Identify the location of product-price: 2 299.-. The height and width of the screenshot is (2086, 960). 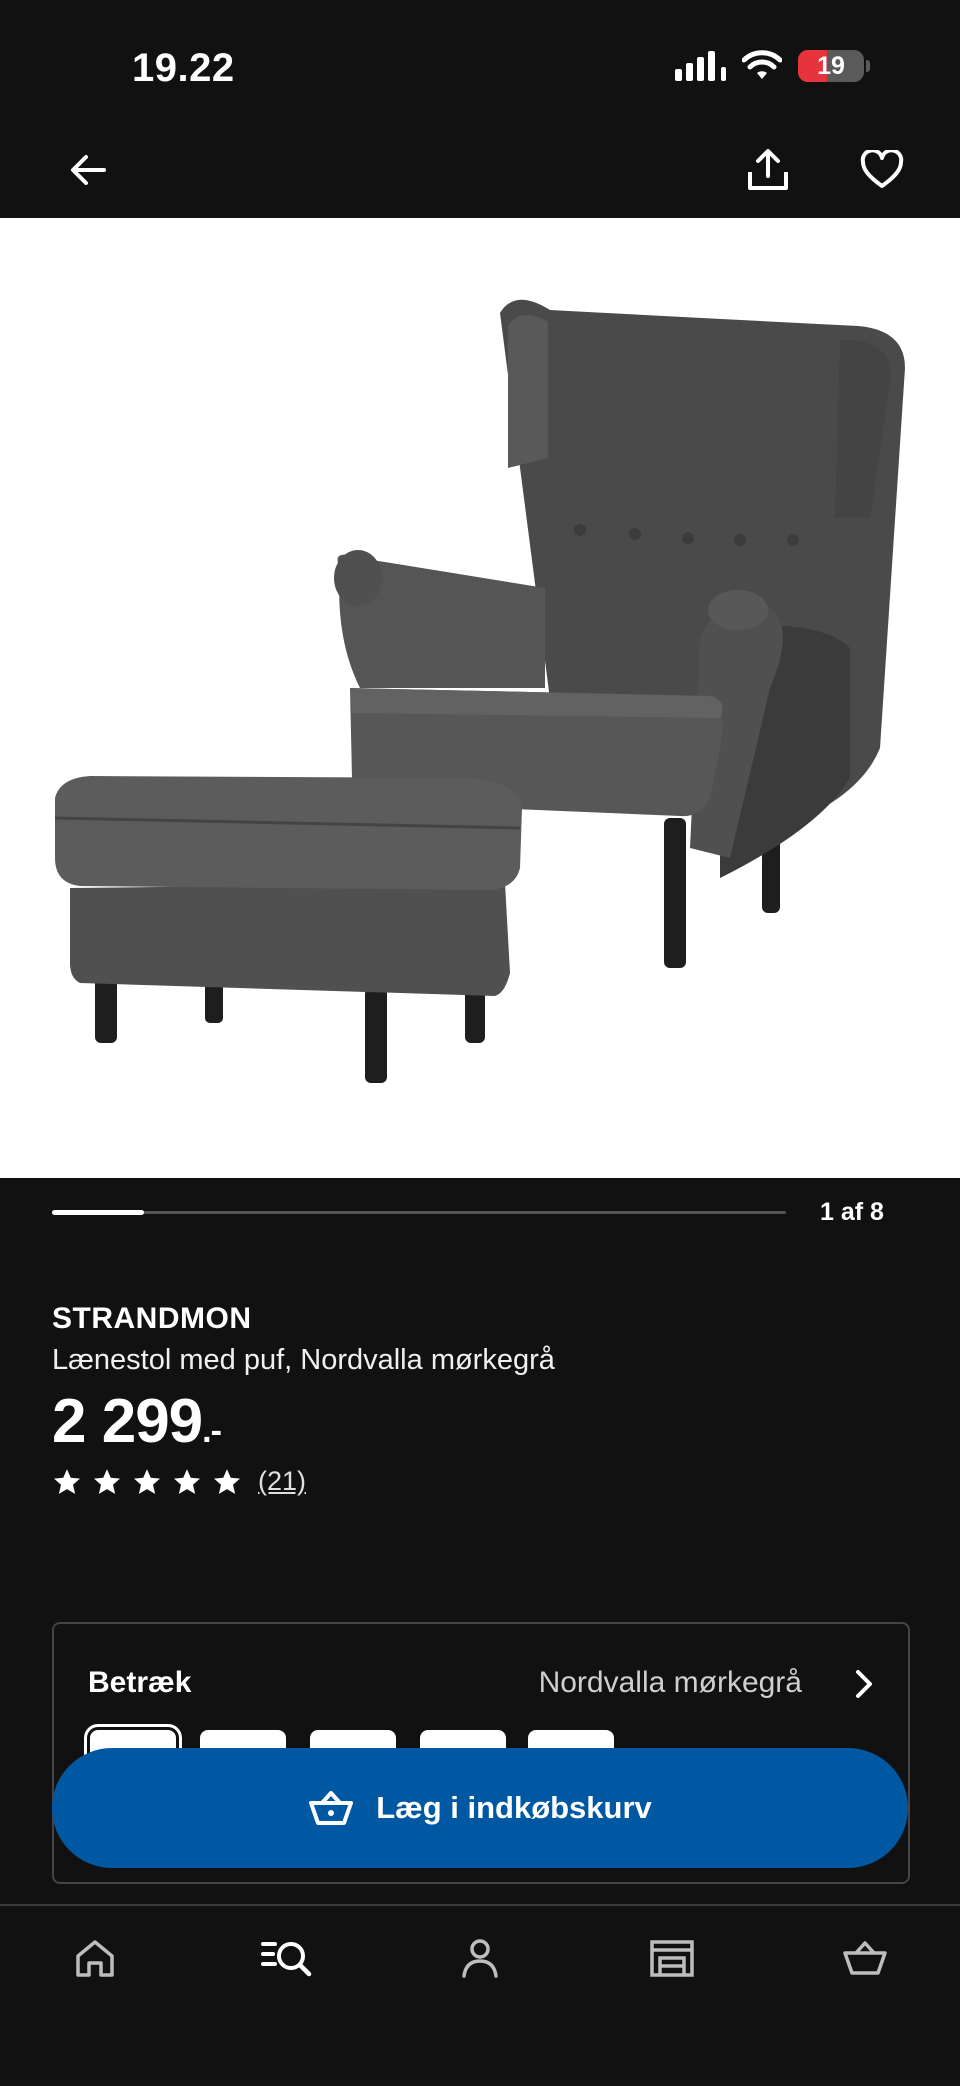
(137, 1421).